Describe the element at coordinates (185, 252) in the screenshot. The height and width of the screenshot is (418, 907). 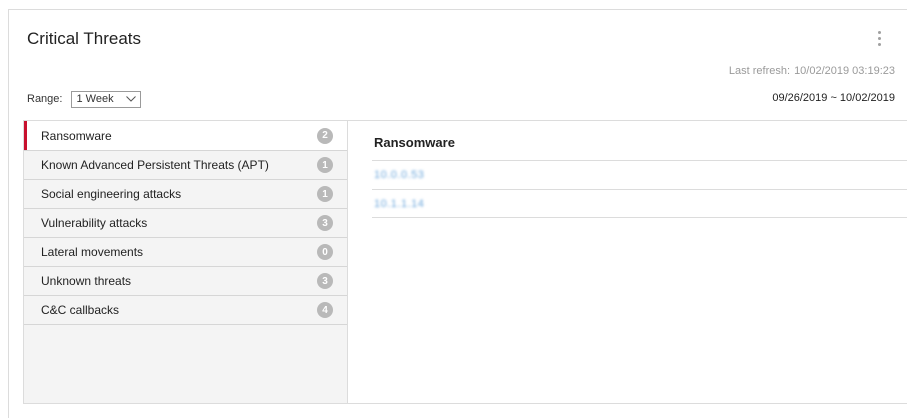
I see `category-item-lateral-movements: Lateral movements 0` at that location.